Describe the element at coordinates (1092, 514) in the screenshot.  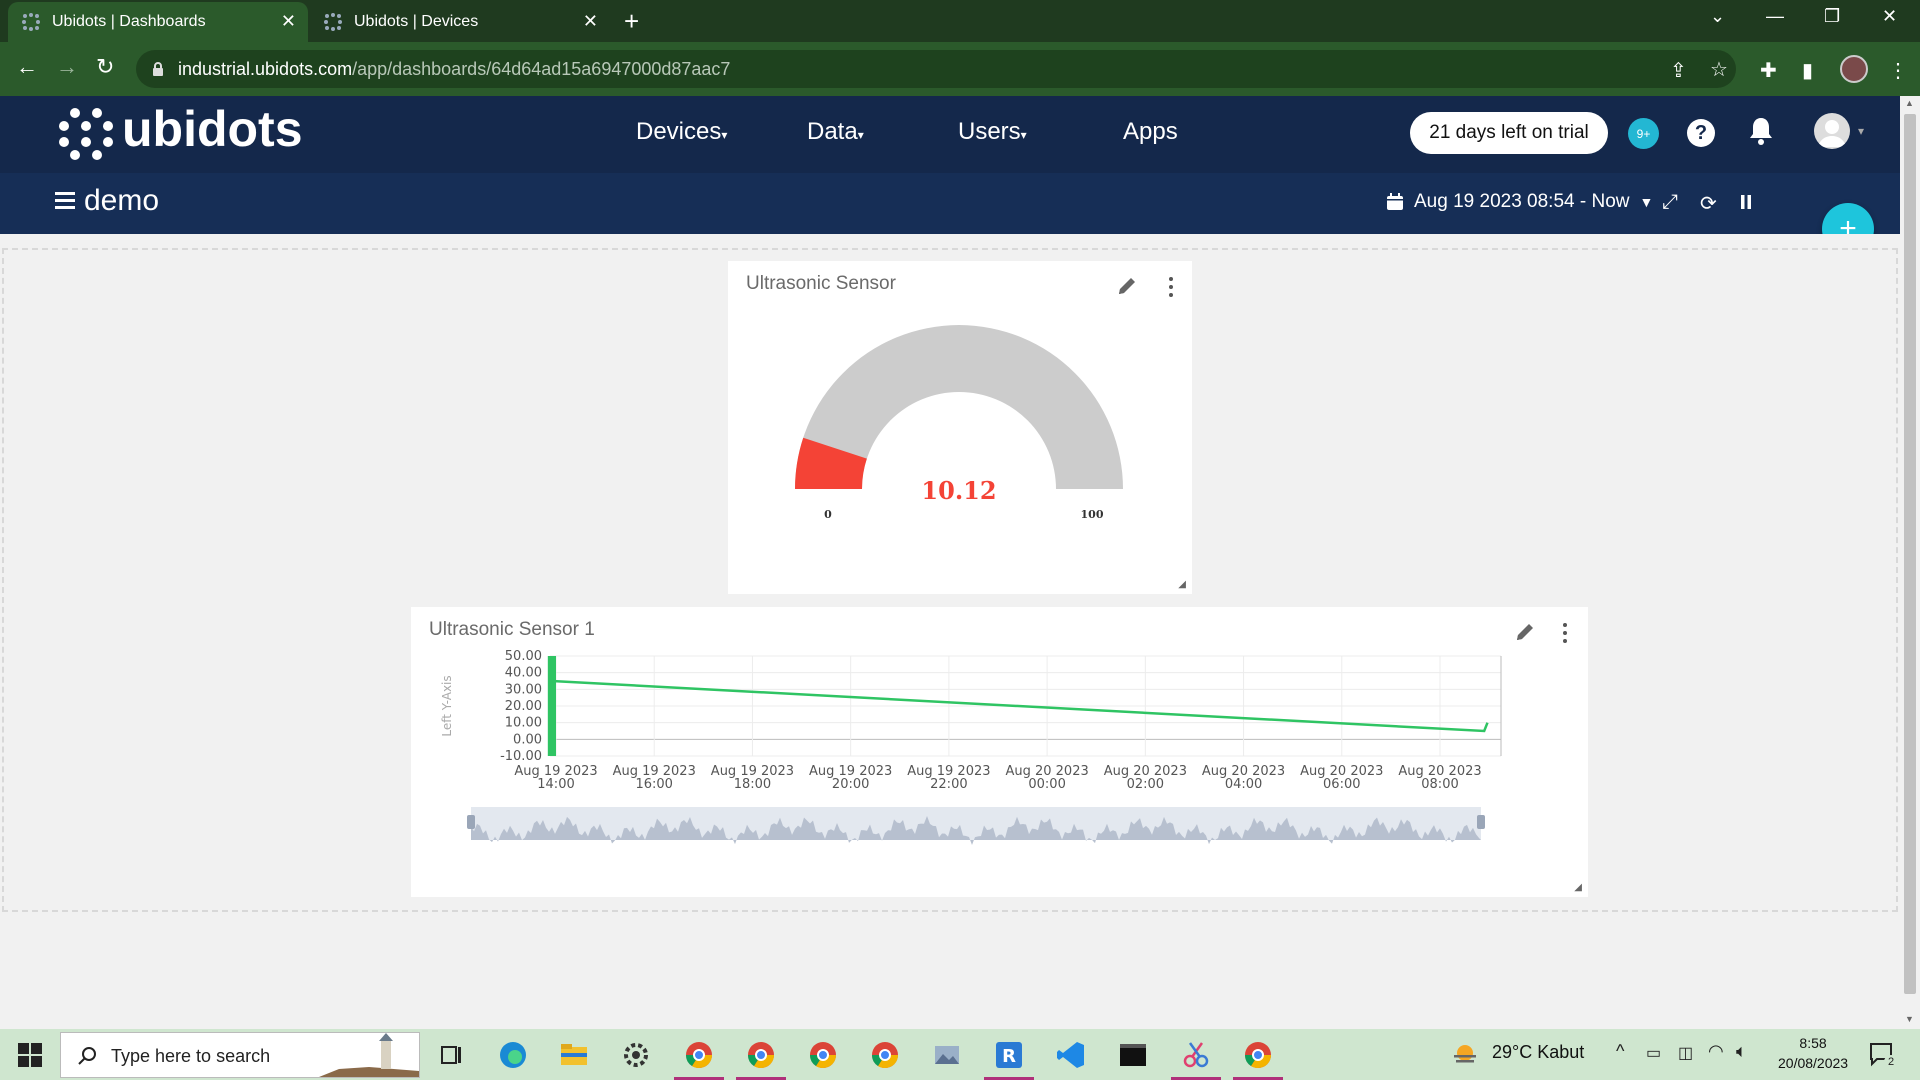
I see `gauge-max-label: 100` at that location.